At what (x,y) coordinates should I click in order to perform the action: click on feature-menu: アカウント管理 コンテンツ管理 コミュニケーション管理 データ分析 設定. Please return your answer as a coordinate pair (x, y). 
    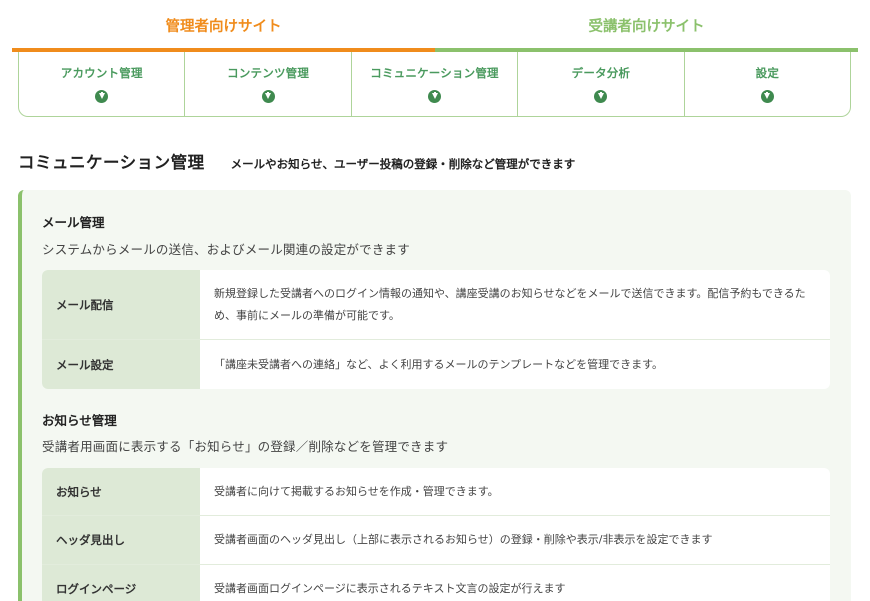
    Looking at the image, I should click on (434, 84).